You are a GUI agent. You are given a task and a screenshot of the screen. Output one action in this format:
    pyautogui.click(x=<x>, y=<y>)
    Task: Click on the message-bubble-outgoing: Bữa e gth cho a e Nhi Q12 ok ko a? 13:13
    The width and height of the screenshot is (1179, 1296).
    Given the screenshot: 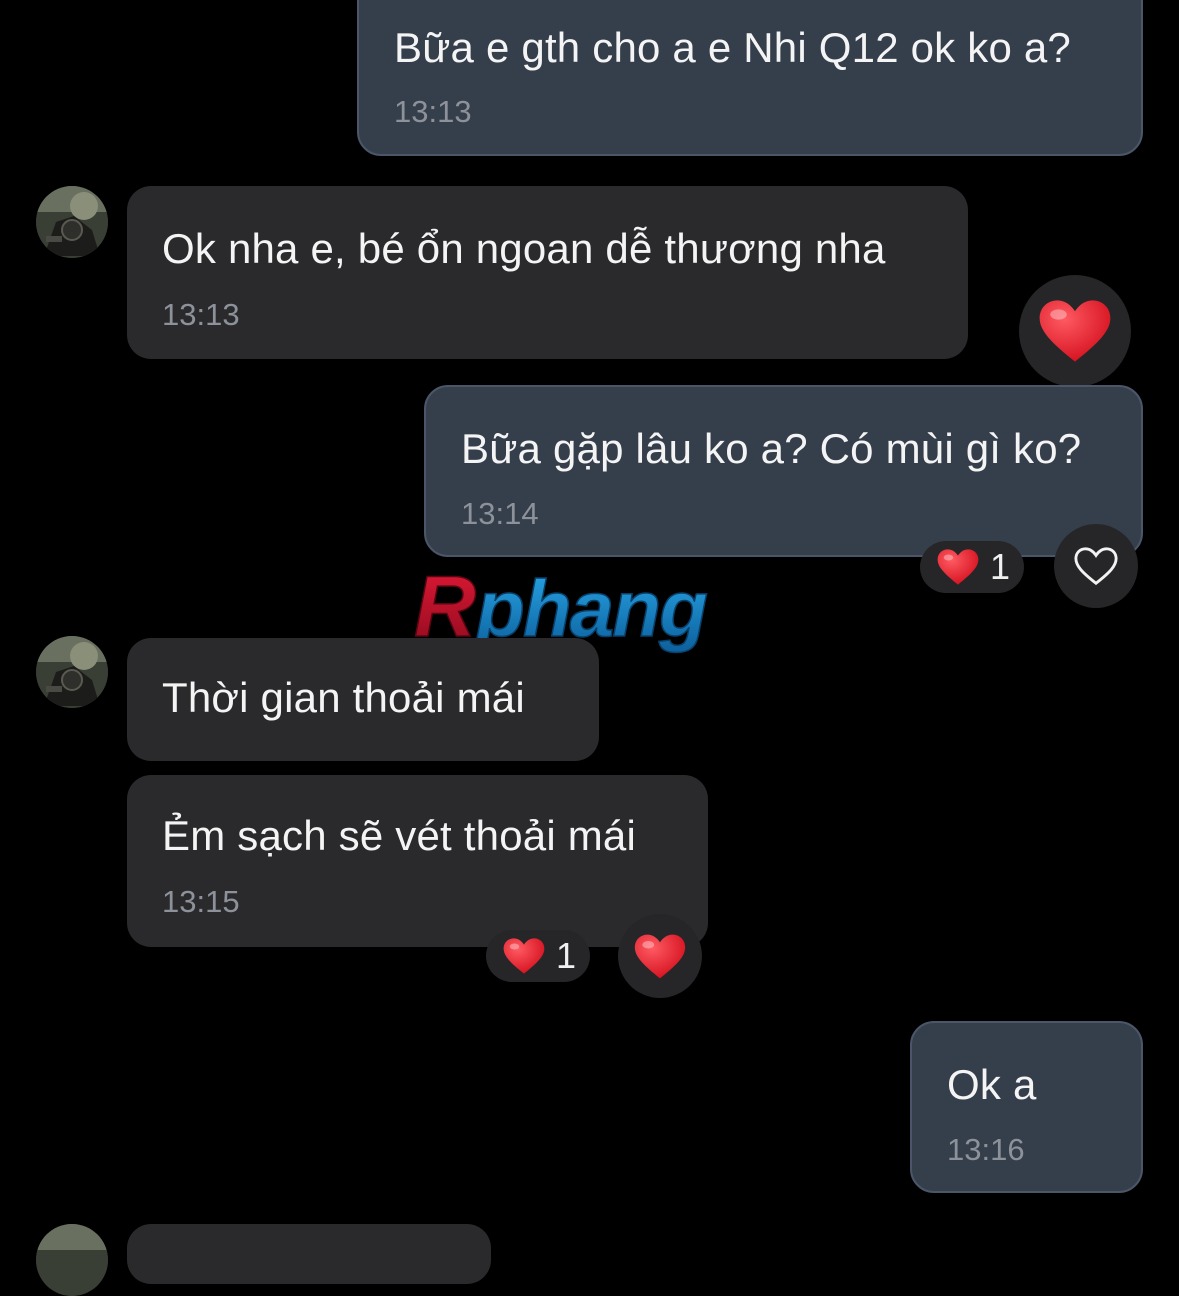 What is the action you would take?
    pyautogui.click(x=750, y=78)
    